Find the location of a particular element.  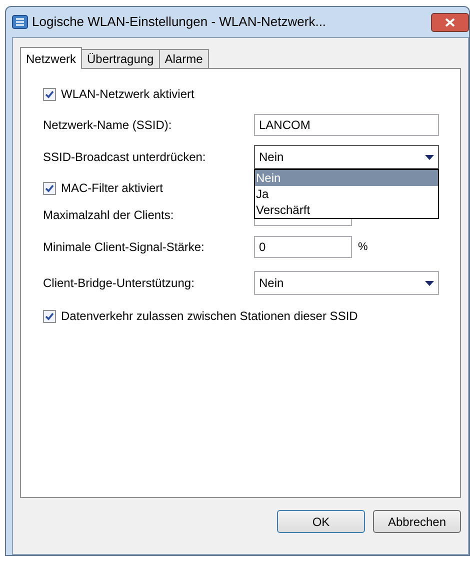

tab: Alarme is located at coordinates (183, 58).